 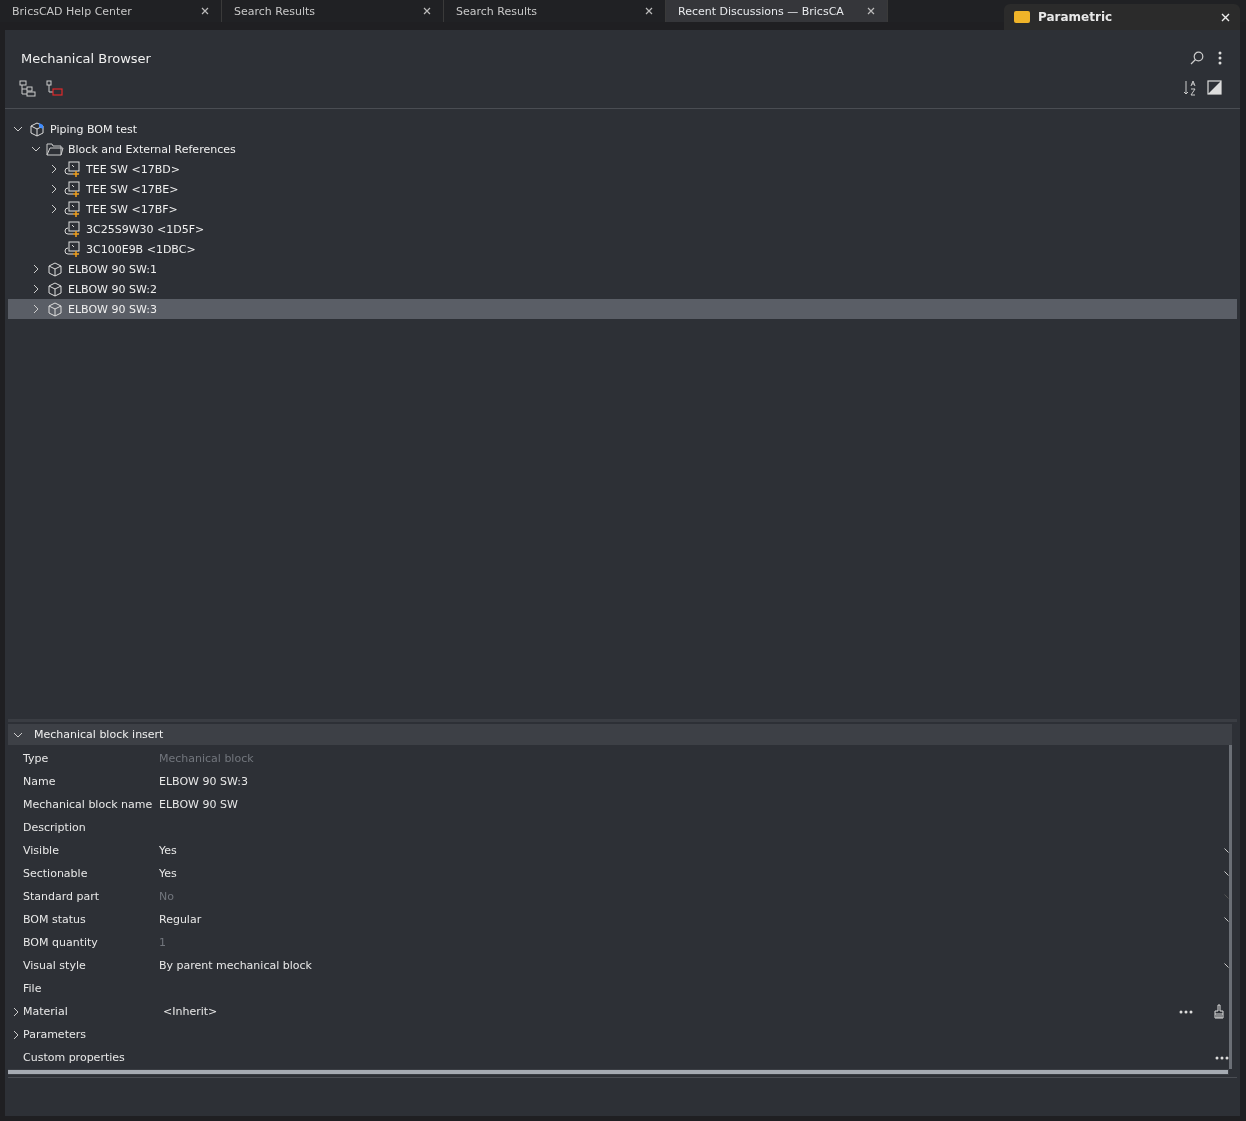 I want to click on tree-item-label: Piping BOM test, so click(x=94, y=129).